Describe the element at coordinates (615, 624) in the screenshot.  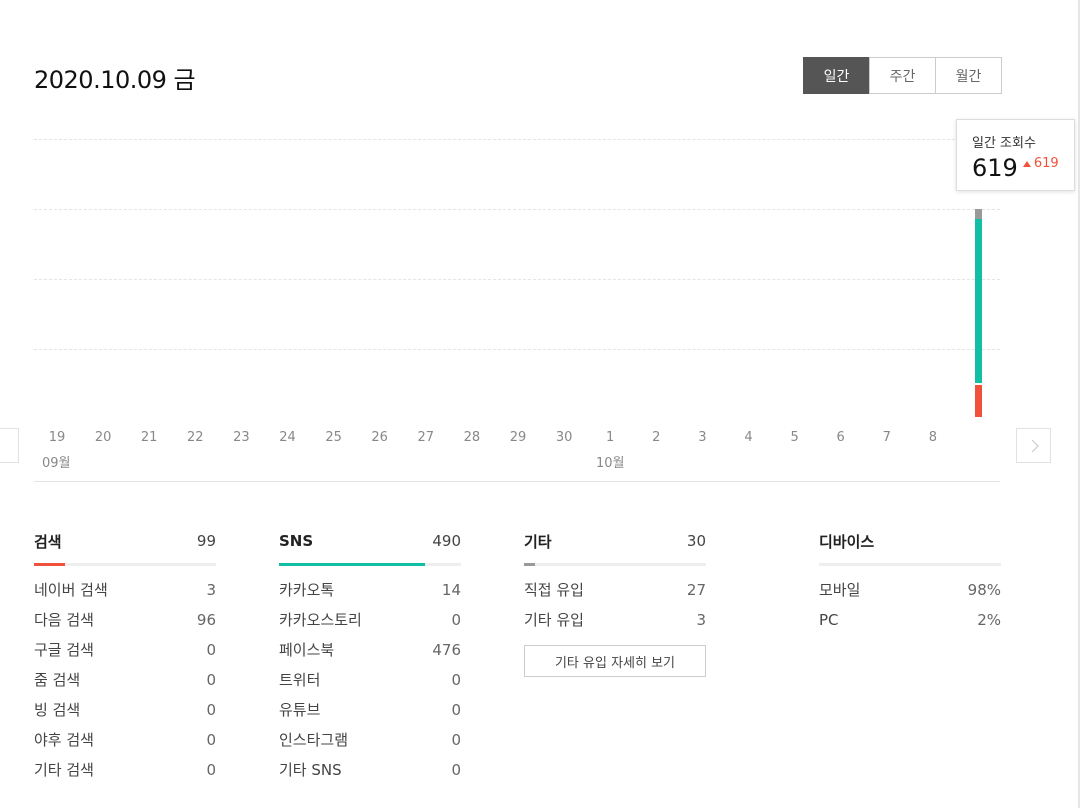
I see `list-item: 기타 유입 3` at that location.